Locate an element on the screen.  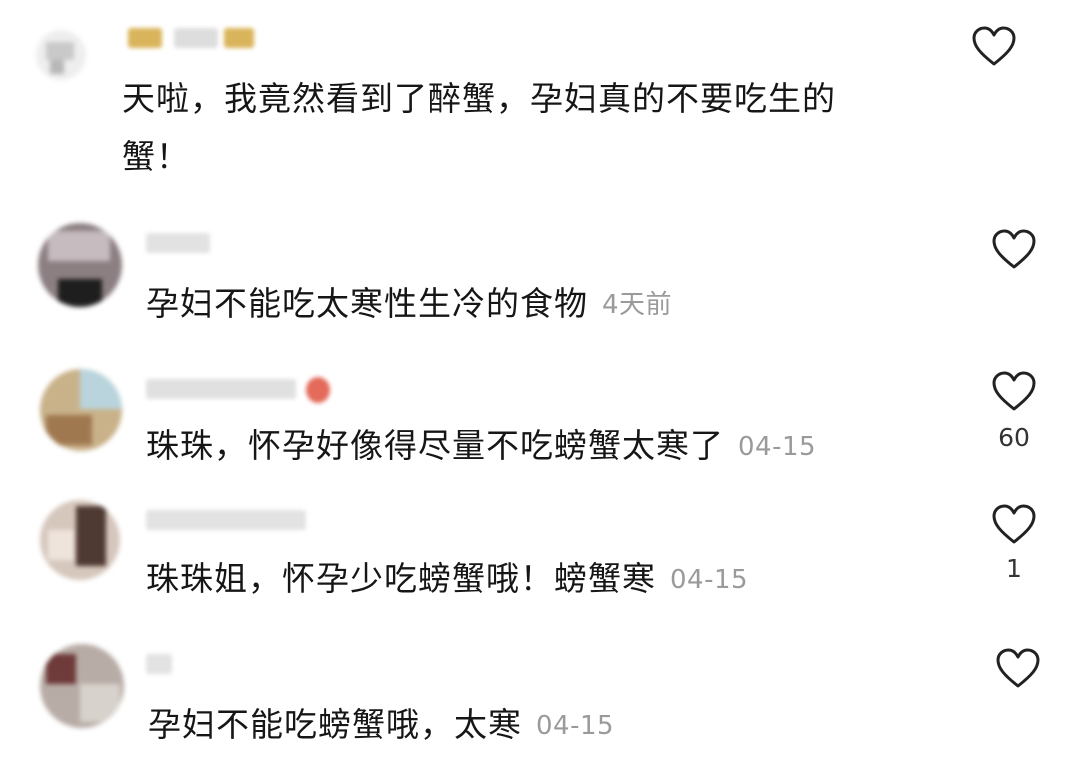
timestamp: 4天前 is located at coordinates (637, 305).